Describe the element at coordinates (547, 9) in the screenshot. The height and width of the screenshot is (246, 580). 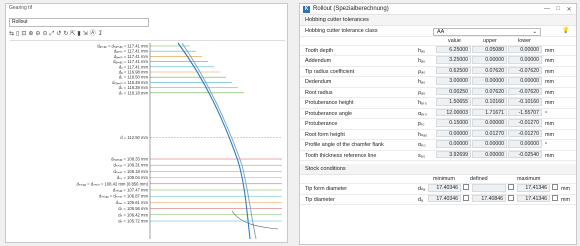
I see `minimize-icon: —` at that location.